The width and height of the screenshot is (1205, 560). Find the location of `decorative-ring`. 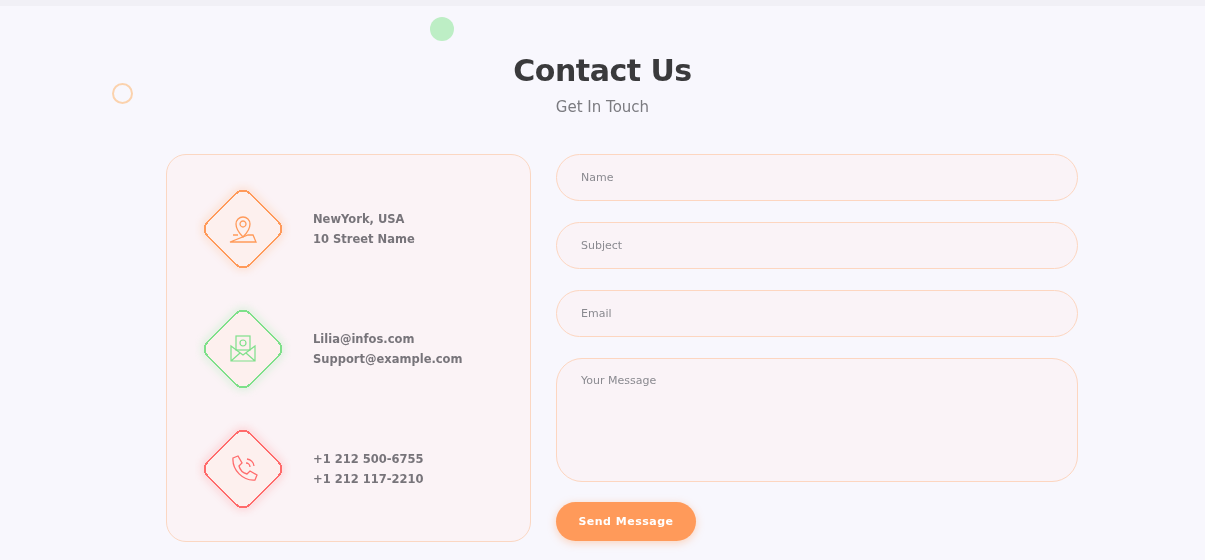

decorative-ring is located at coordinates (122, 93).